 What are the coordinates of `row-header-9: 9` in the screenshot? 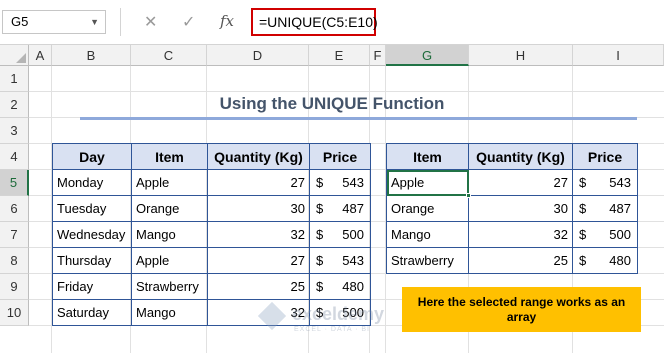 It's located at (14, 287).